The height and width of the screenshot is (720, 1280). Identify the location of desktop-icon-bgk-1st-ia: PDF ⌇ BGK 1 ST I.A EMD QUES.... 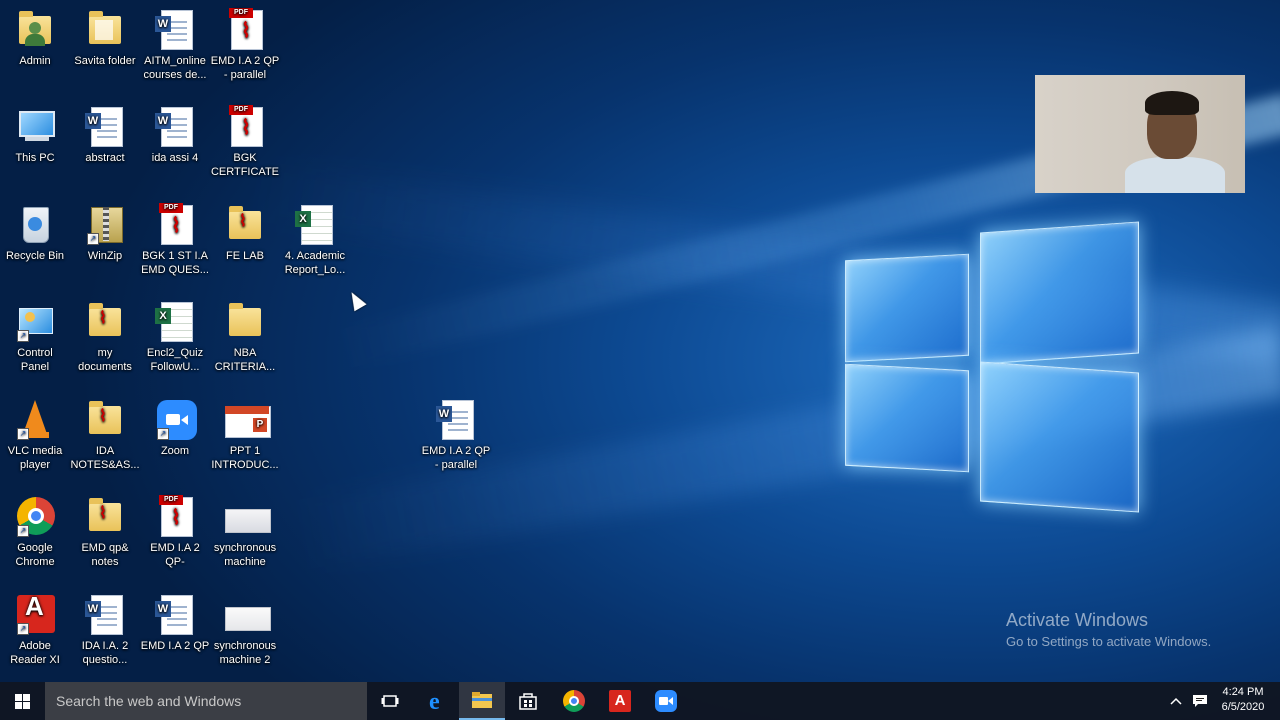
(175, 240).